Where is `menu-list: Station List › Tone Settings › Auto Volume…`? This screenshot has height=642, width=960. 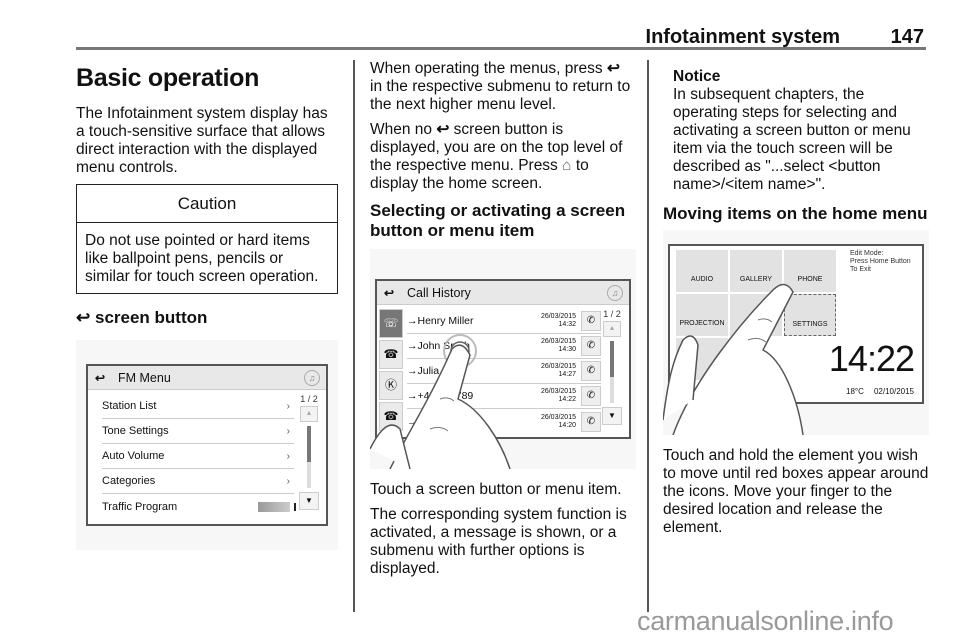 menu-list: Station List › Tone Settings › Auto Volume… is located at coordinates (199, 456).